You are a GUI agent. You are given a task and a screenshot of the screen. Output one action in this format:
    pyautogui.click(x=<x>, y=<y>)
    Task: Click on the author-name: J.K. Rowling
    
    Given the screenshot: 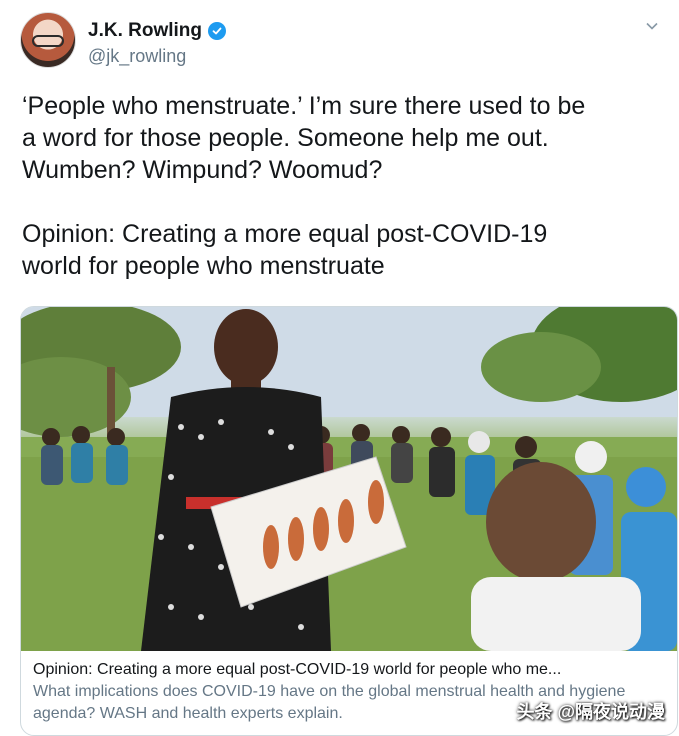 What is the action you would take?
    pyautogui.click(x=145, y=31)
    